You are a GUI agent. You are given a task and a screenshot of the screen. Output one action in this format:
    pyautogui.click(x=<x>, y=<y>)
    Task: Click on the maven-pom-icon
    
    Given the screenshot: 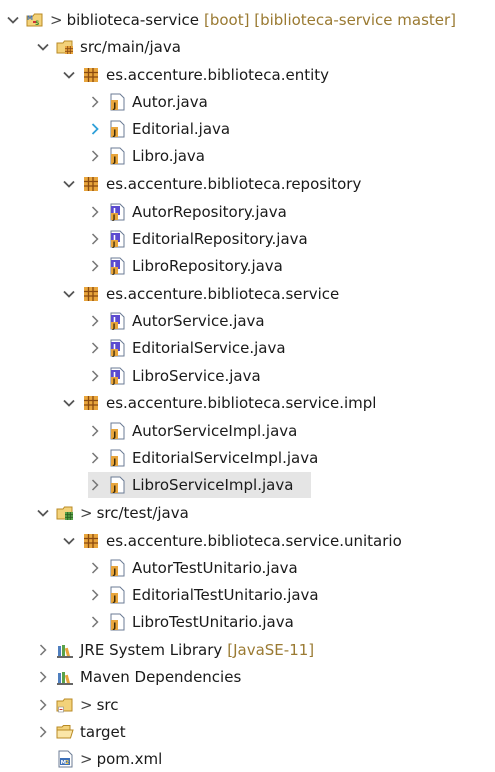 What is the action you would take?
    pyautogui.click(x=65, y=759)
    